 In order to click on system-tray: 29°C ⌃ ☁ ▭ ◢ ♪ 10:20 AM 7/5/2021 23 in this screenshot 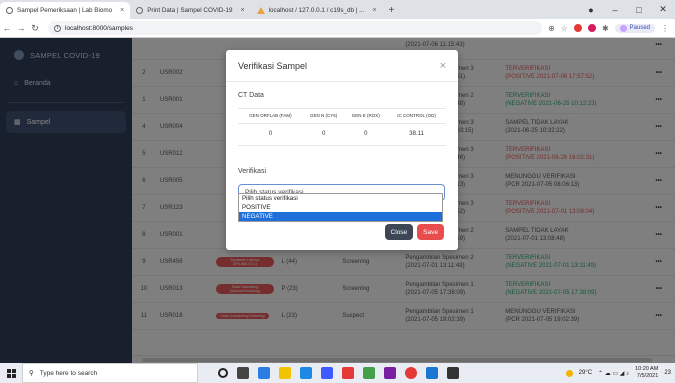, I will do `click(618, 373)`.